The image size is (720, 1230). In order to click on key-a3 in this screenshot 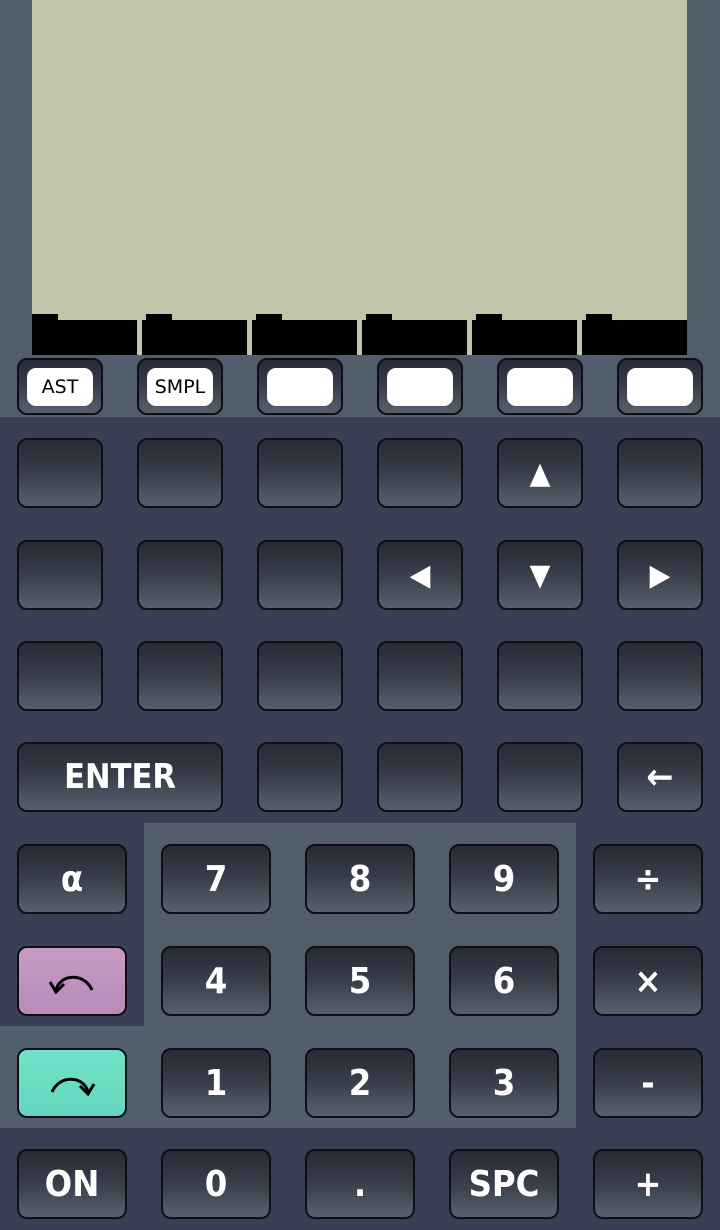, I will do `click(300, 473)`.